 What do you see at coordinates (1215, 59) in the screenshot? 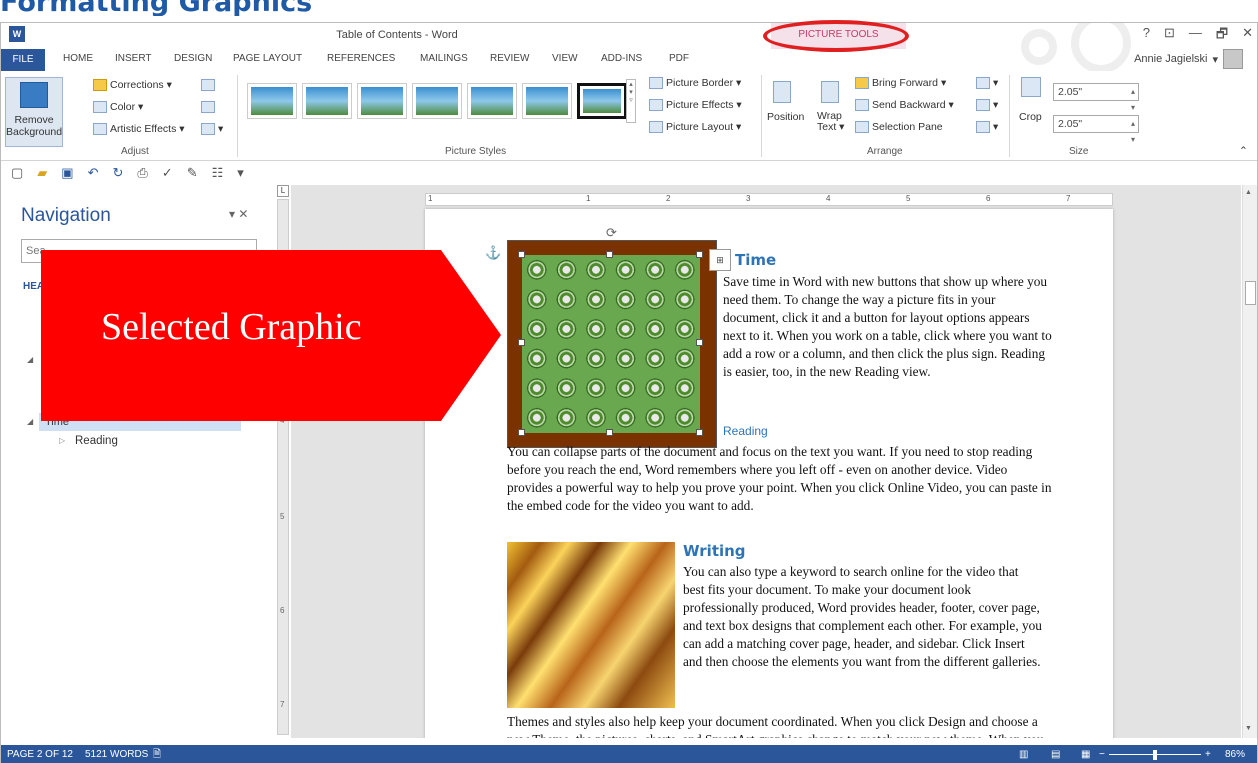
I see `chevron-down-icon: ▾` at bounding box center [1215, 59].